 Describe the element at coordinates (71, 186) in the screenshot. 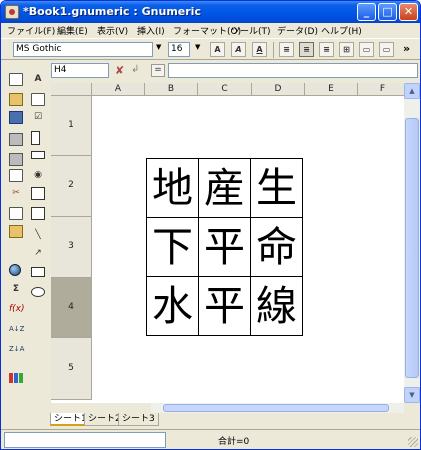

I see `row-header-2: 2` at that location.